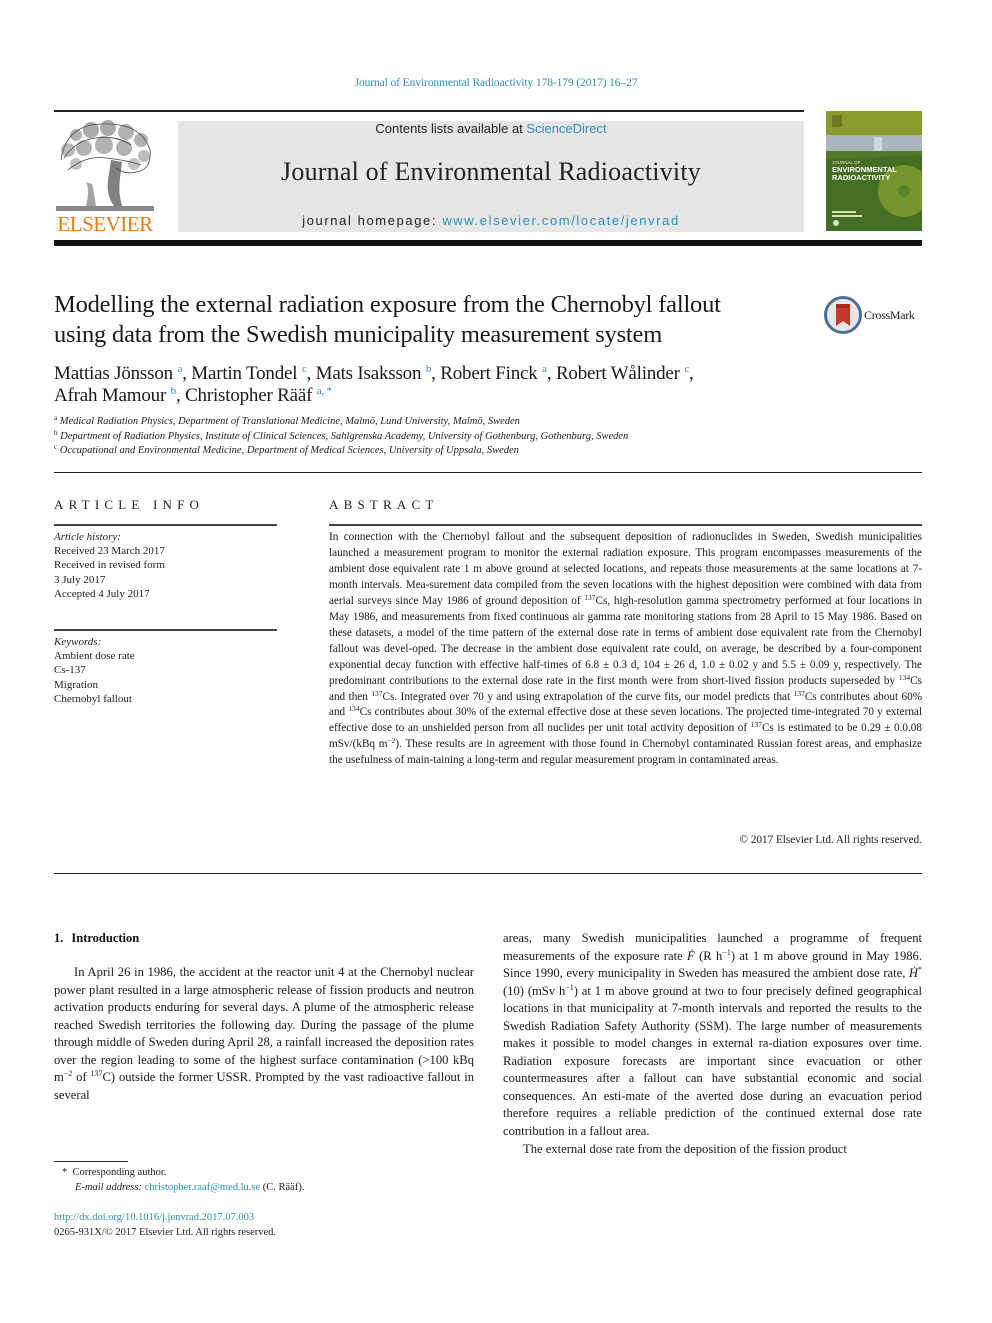 The width and height of the screenshot is (992, 1323). I want to click on section-heading-introduction: 1. Introduction, so click(96, 938).